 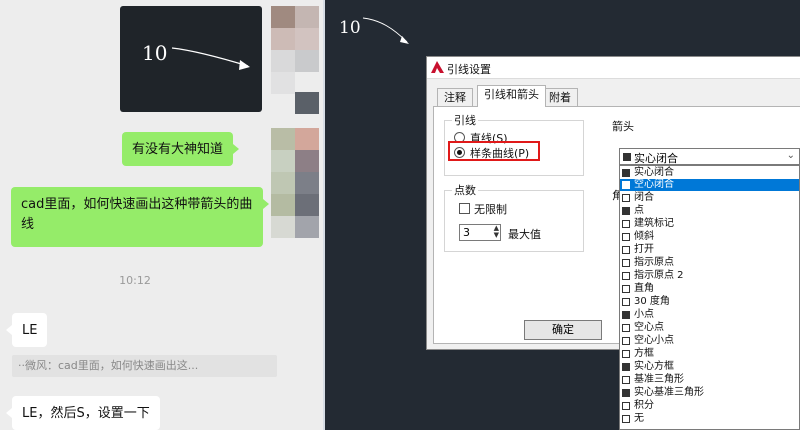 What do you see at coordinates (178, 149) in the screenshot?
I see `message-text: 有没有大神知道` at bounding box center [178, 149].